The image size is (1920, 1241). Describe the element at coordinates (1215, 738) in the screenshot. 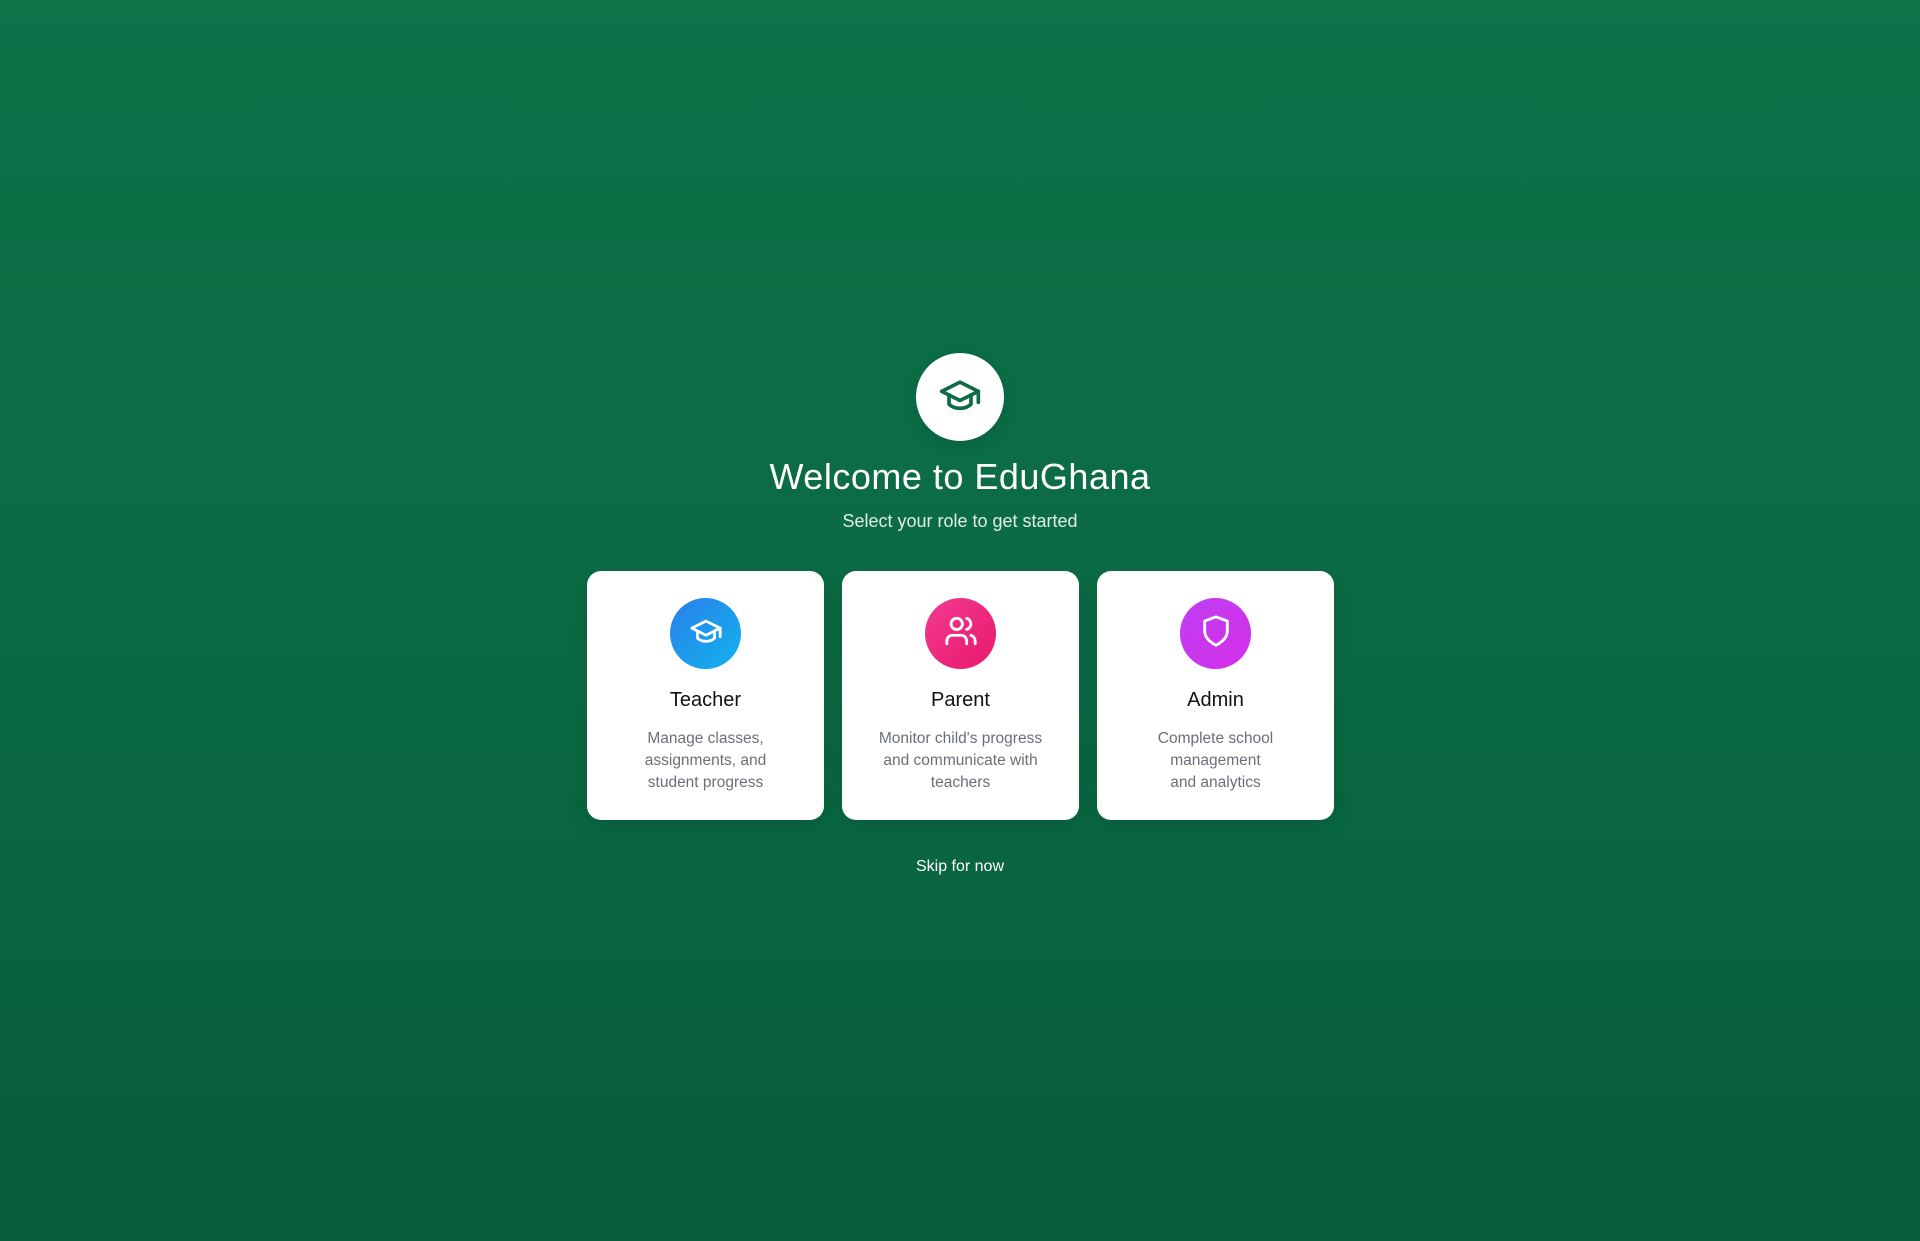

I see `description-line: Complete school` at that location.